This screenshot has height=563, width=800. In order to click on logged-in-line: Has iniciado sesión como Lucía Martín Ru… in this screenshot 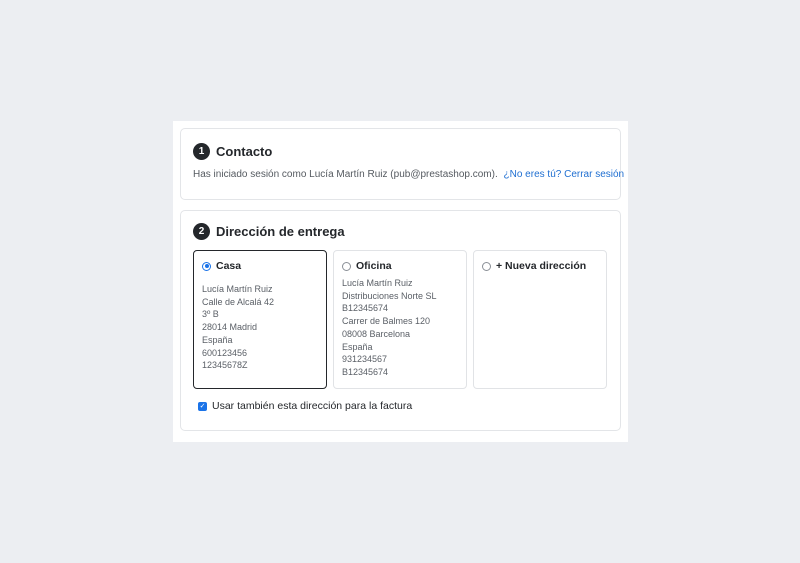, I will do `click(408, 174)`.